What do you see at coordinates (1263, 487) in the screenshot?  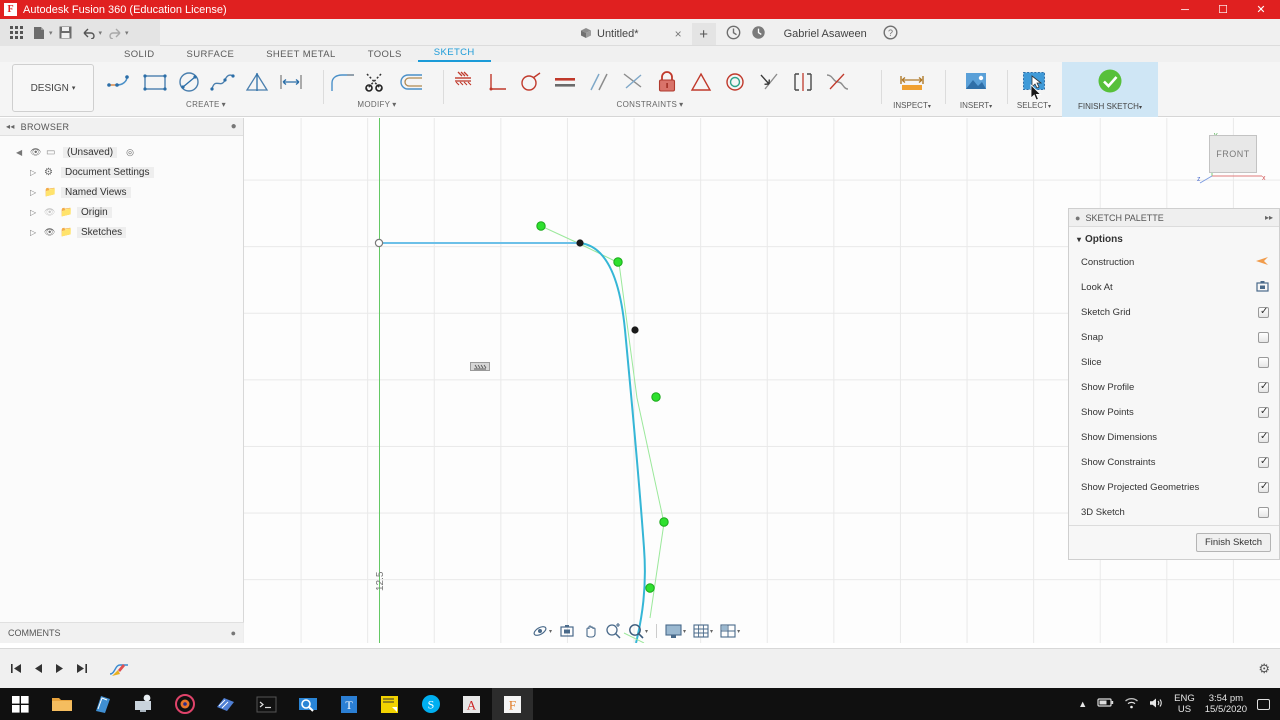 I see `show-projected-geometries-checkbox` at bounding box center [1263, 487].